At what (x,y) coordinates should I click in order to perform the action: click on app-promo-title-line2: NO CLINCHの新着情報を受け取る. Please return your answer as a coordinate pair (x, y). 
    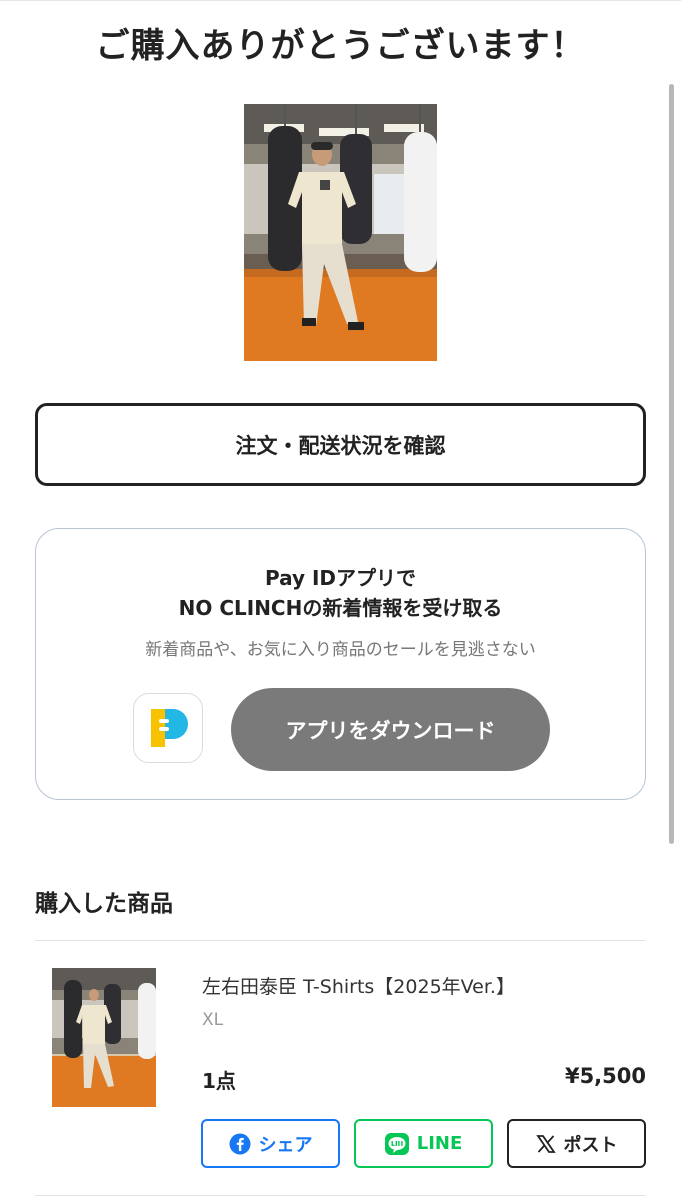
    Looking at the image, I should click on (340, 608).